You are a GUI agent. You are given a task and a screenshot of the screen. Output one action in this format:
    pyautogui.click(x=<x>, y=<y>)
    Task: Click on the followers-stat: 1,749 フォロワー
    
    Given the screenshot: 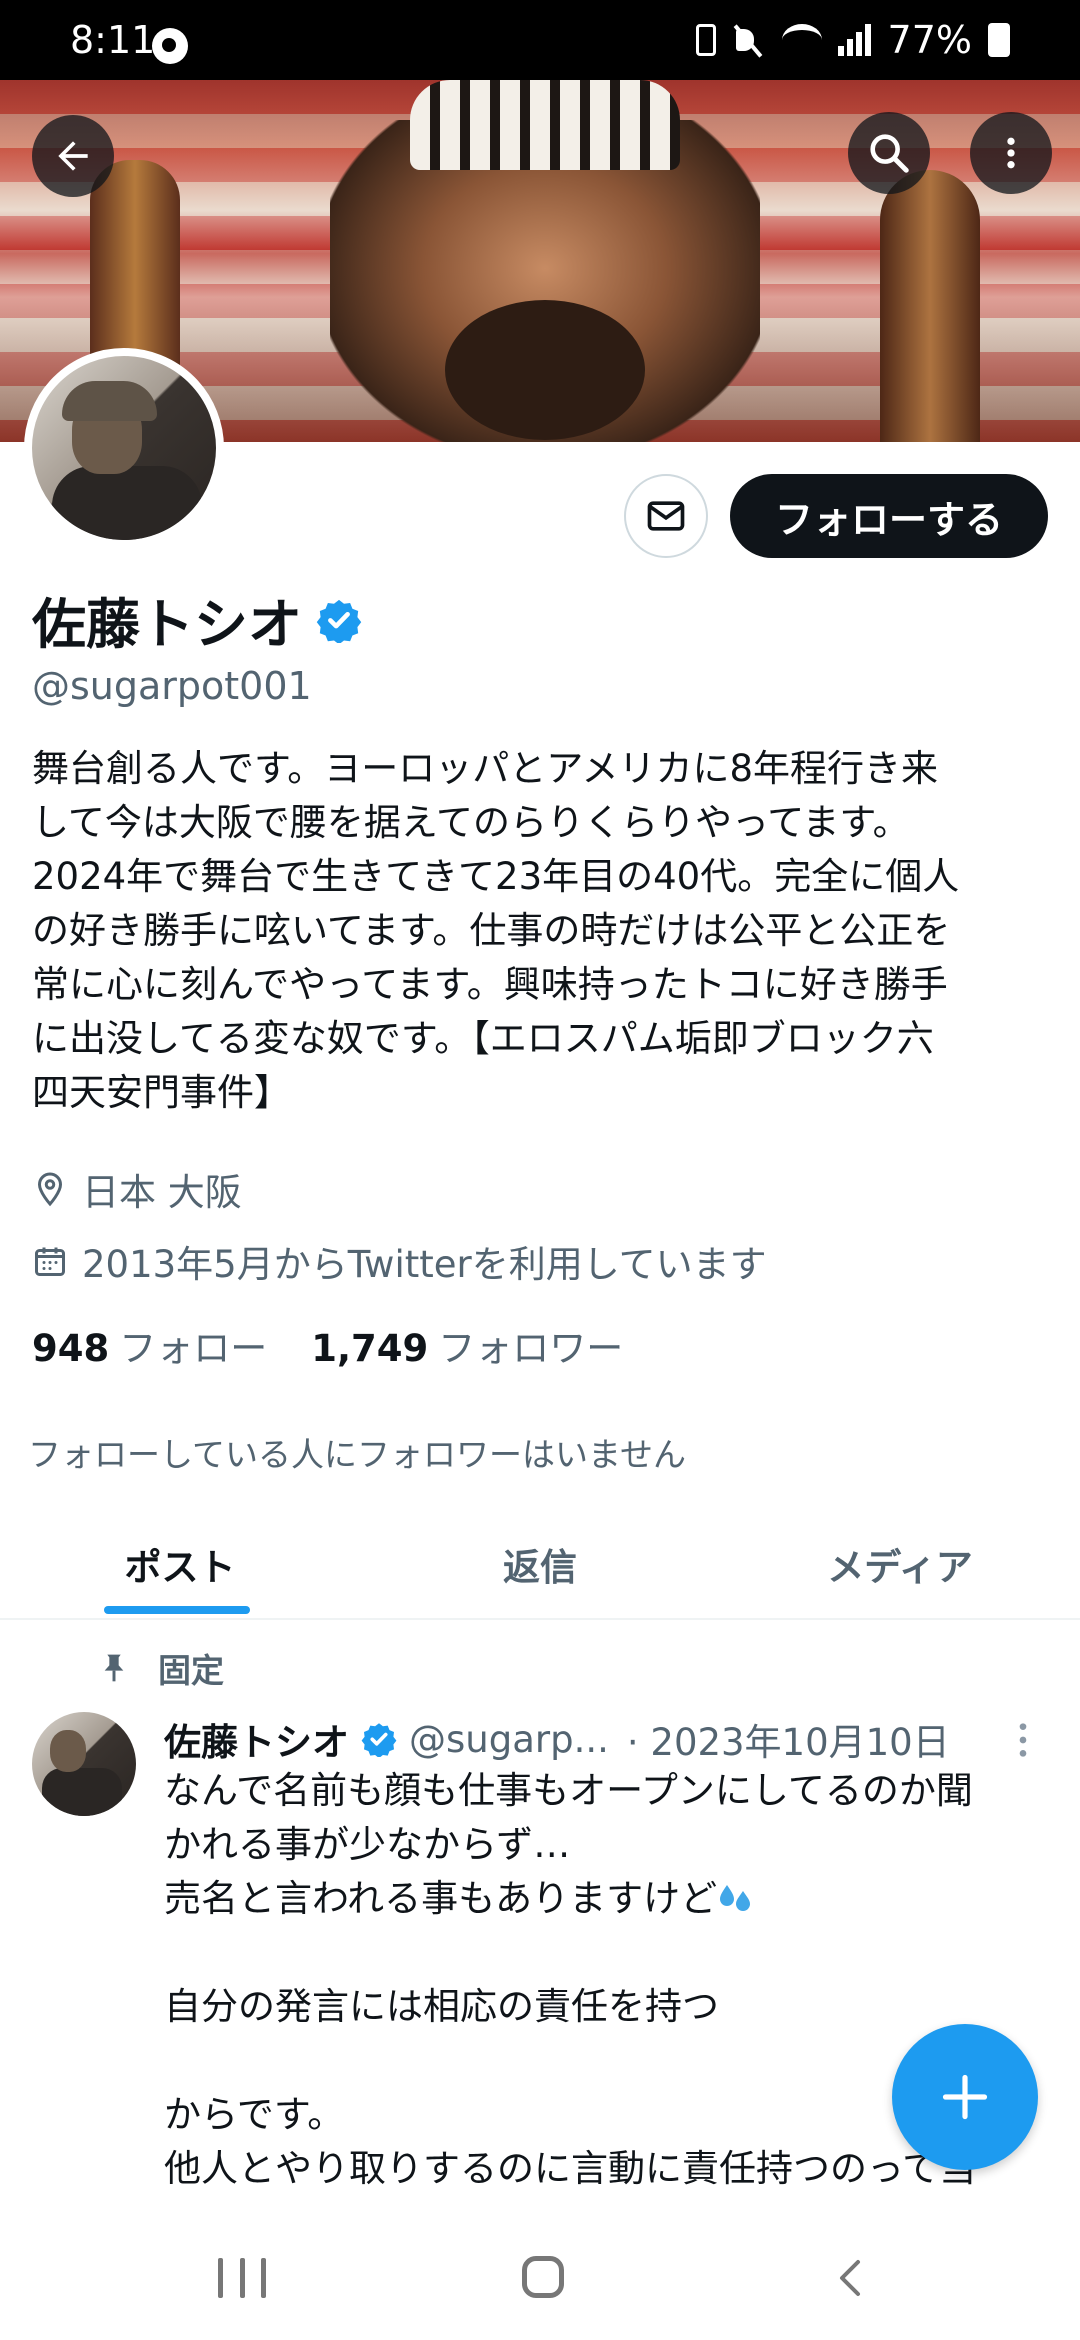 What is the action you would take?
    pyautogui.click(x=467, y=1345)
    